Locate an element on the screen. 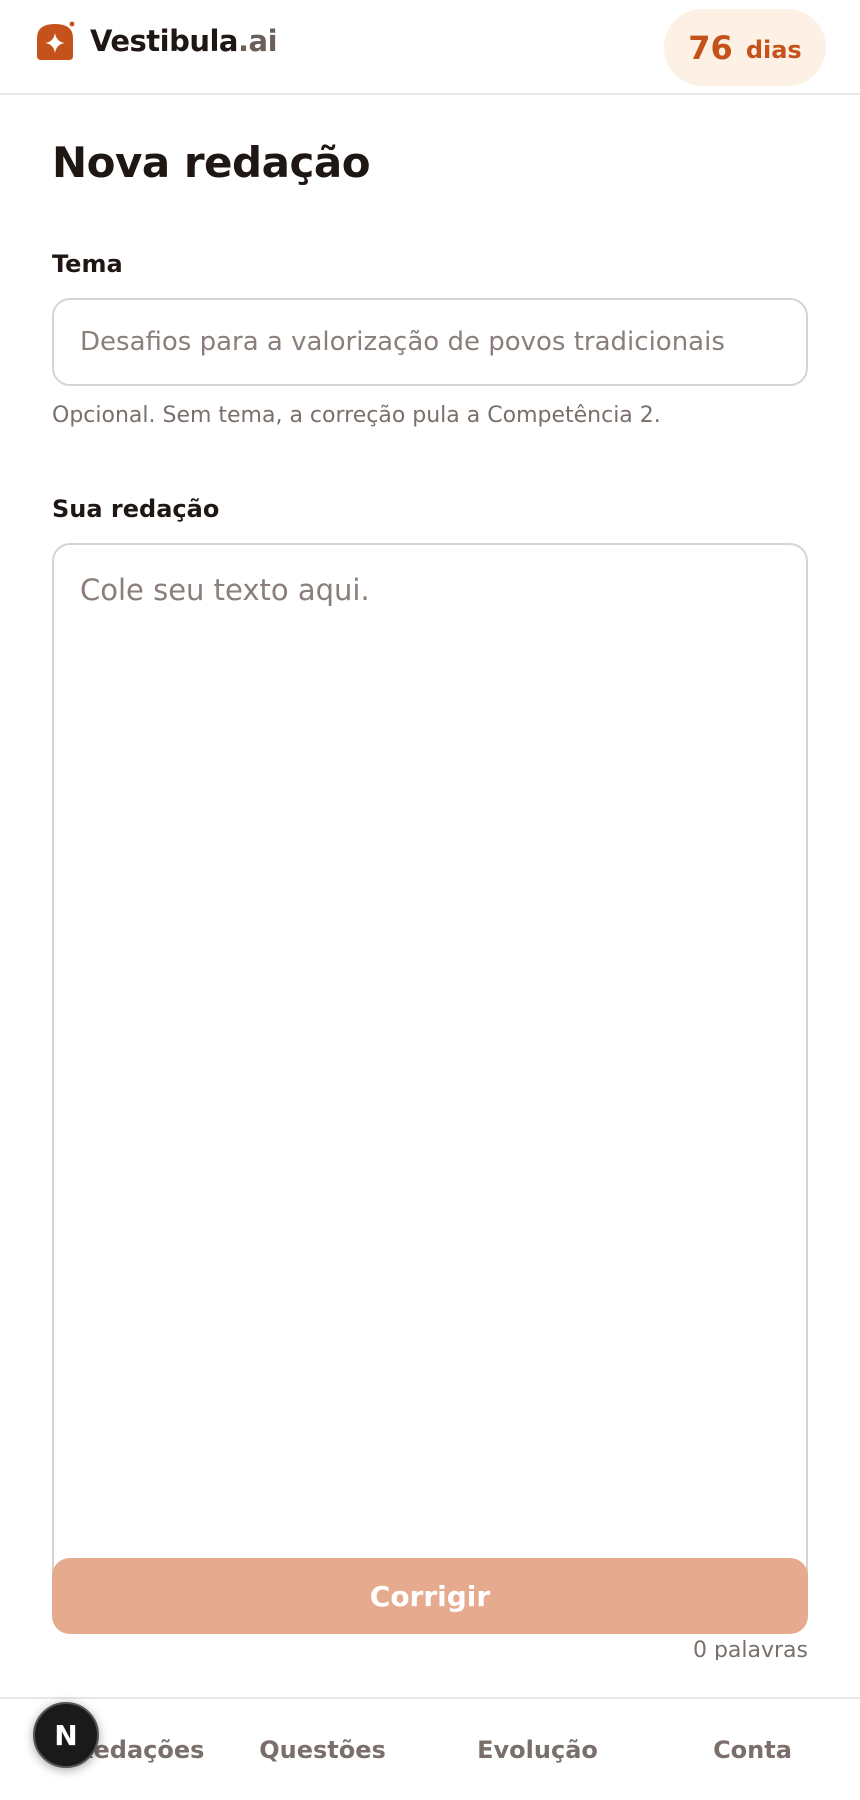 The image size is (860, 1800). brand-name: Vestibula.ai is located at coordinates (184, 41).